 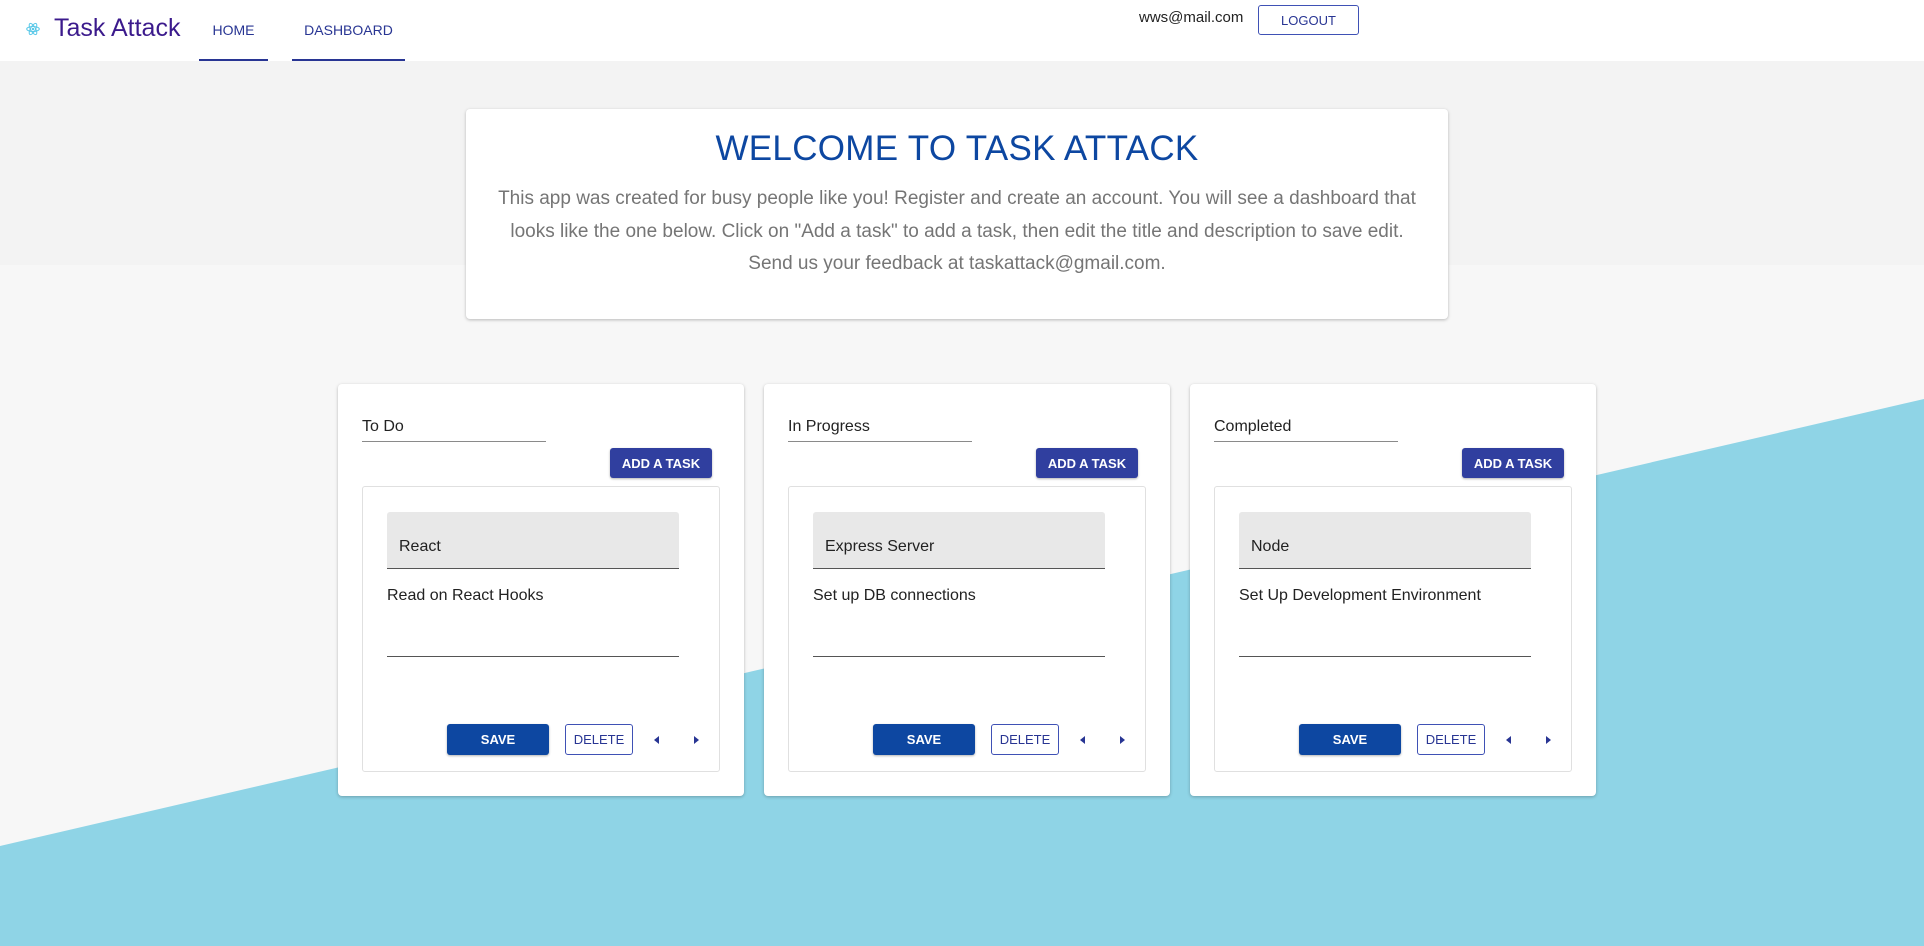 What do you see at coordinates (957, 148) in the screenshot?
I see `welcome-heading: WELCOME TO TASK ATTACK` at bounding box center [957, 148].